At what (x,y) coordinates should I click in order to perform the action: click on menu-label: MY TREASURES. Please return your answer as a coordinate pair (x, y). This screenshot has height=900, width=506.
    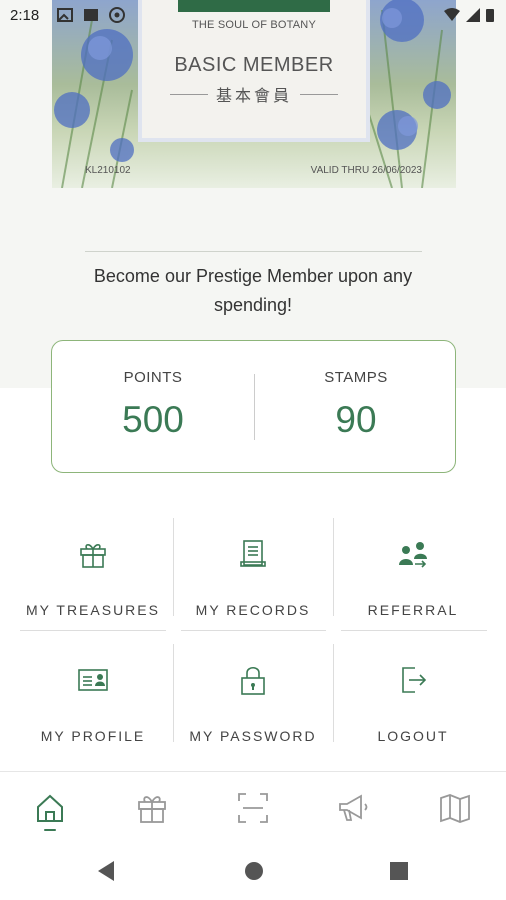
    Looking at the image, I should click on (93, 610).